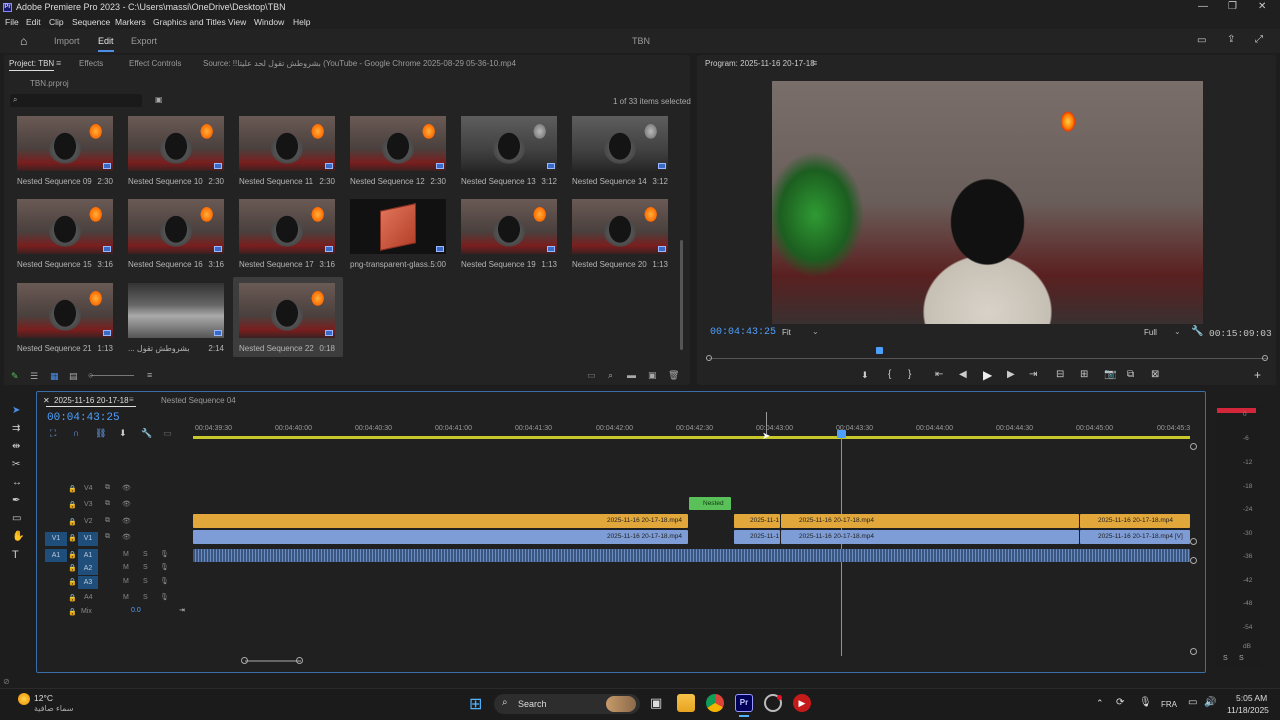  What do you see at coordinates (988, 358) in the screenshot?
I see `program-scrub-bar` at bounding box center [988, 358].